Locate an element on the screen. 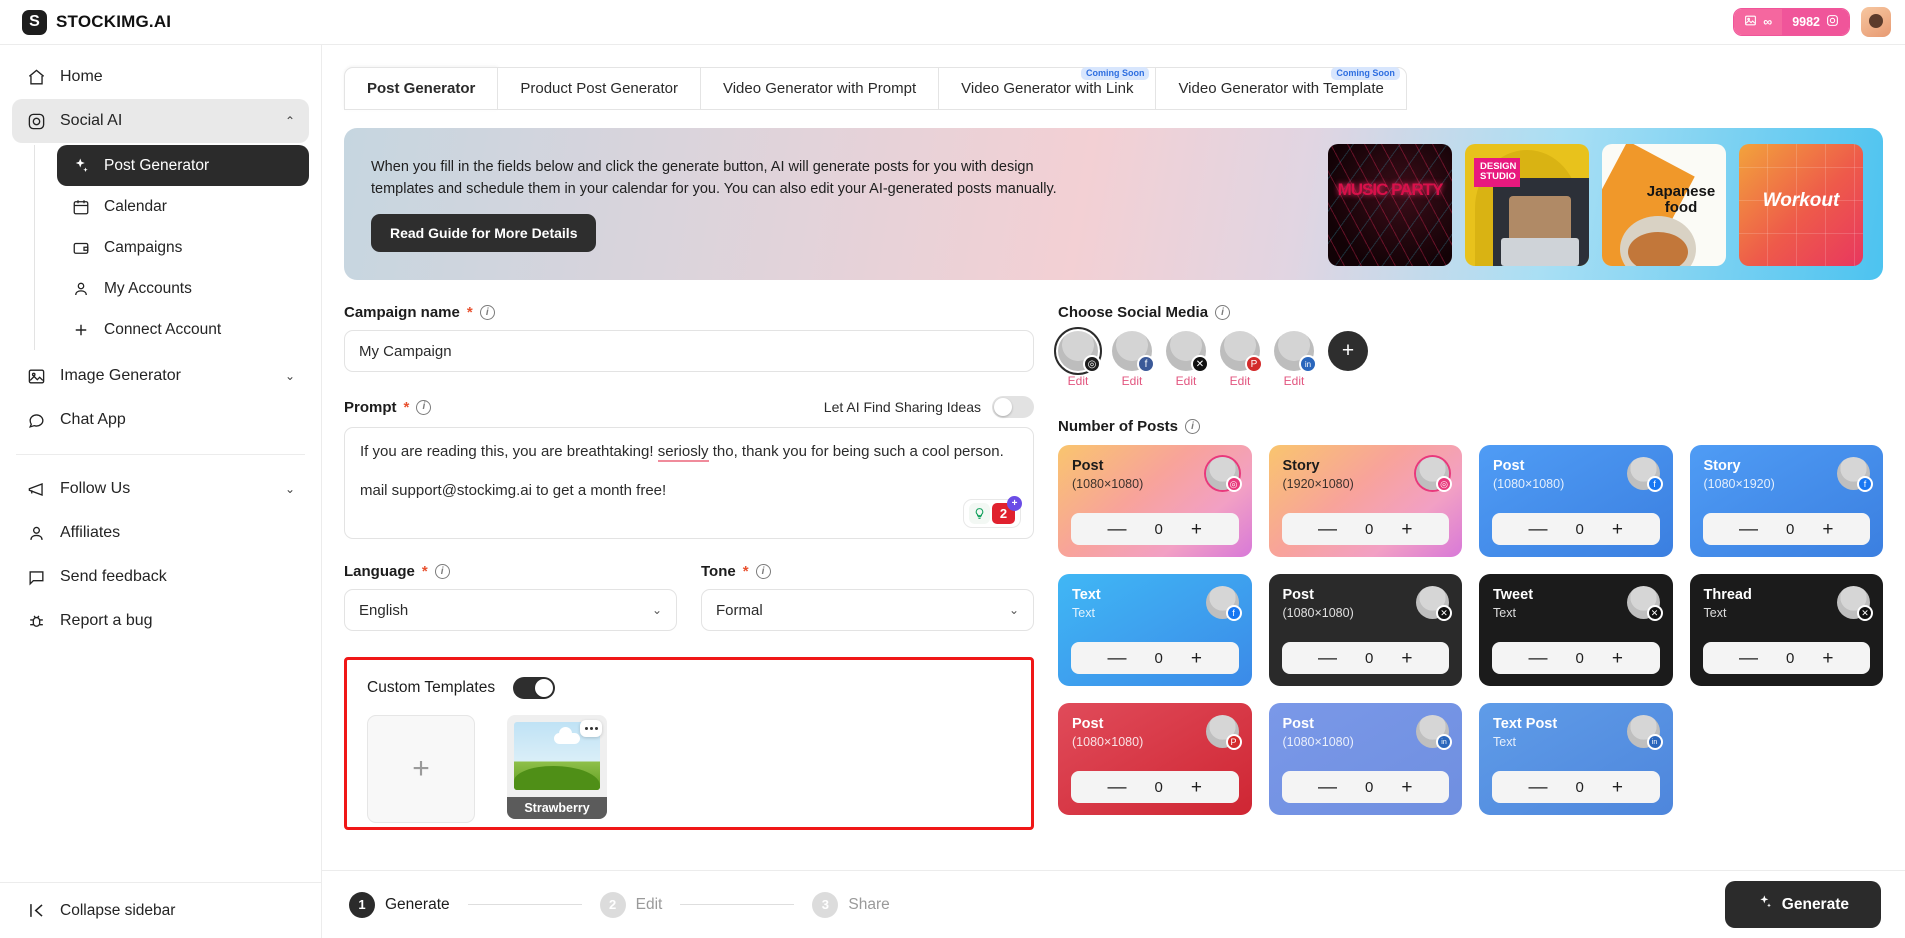  sidebar-item-connect-account: Connect Account is located at coordinates (183, 329).